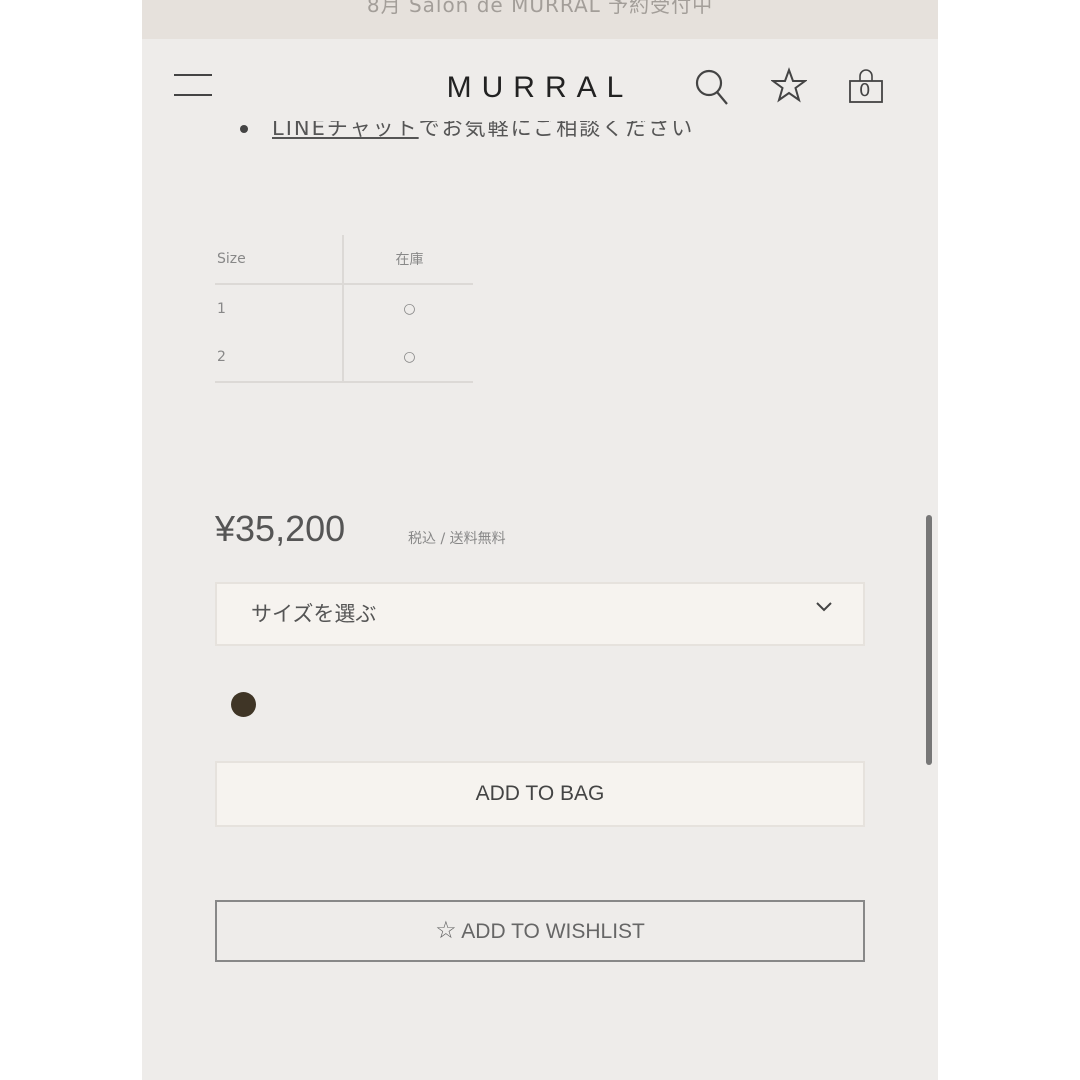  Describe the element at coordinates (865, 90) in the screenshot. I see `cart-count: 0` at that location.